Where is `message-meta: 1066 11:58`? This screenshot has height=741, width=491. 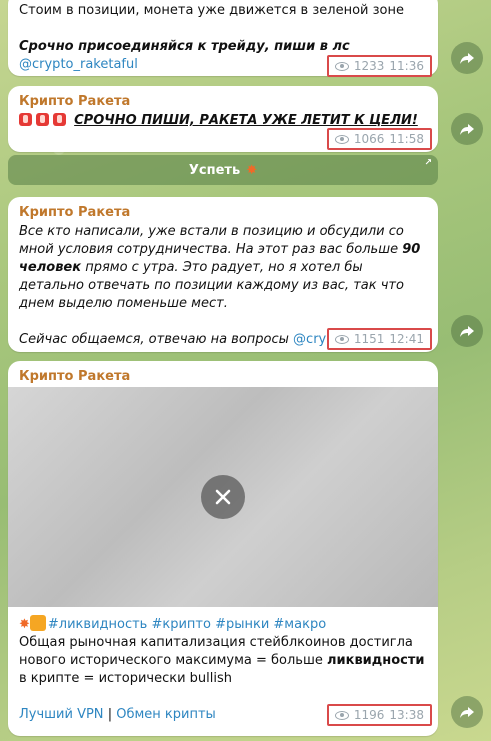
message-meta: 1066 11:58 is located at coordinates (379, 139).